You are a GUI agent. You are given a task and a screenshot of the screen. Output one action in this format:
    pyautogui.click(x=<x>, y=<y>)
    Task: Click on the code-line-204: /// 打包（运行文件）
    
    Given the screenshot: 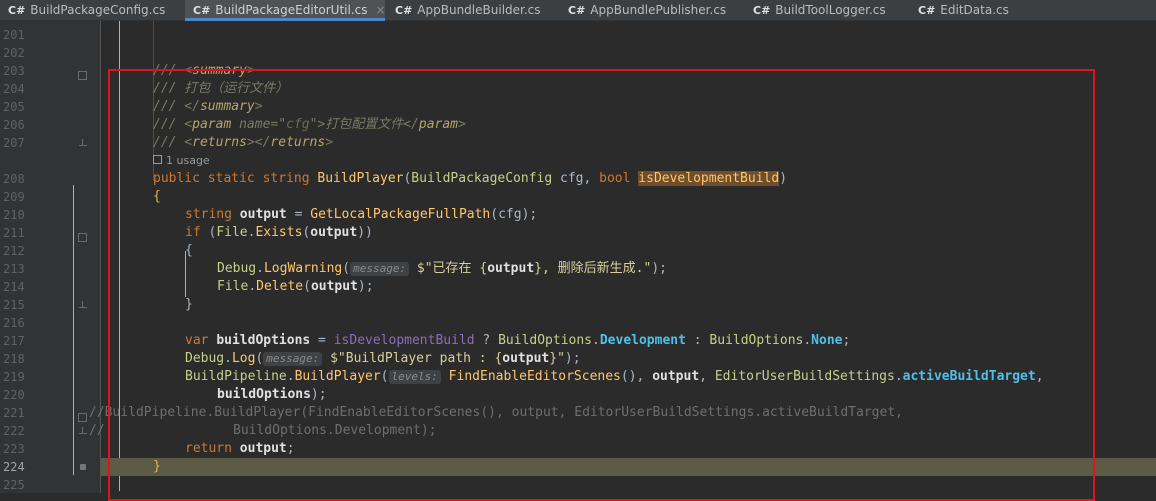 What is the action you would take?
    pyautogui.click(x=628, y=89)
    